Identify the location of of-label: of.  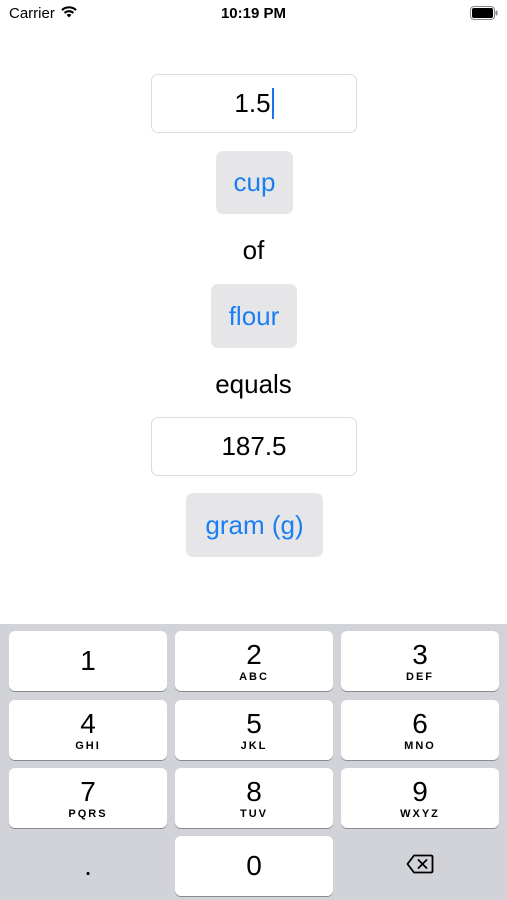
(253, 250).